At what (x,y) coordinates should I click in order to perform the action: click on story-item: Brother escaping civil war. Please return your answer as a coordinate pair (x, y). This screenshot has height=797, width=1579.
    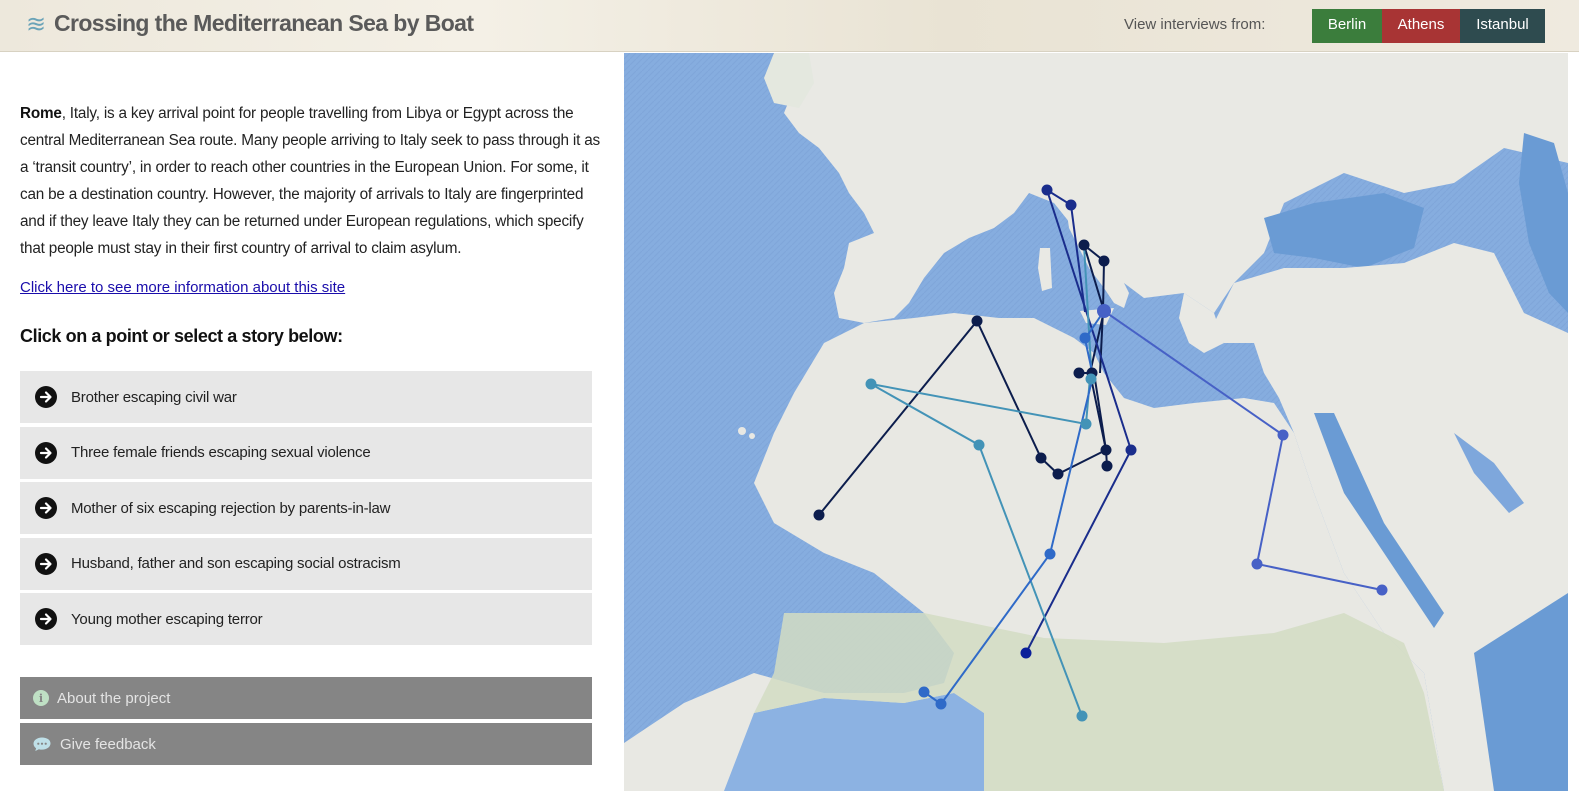
    Looking at the image, I should click on (306, 397).